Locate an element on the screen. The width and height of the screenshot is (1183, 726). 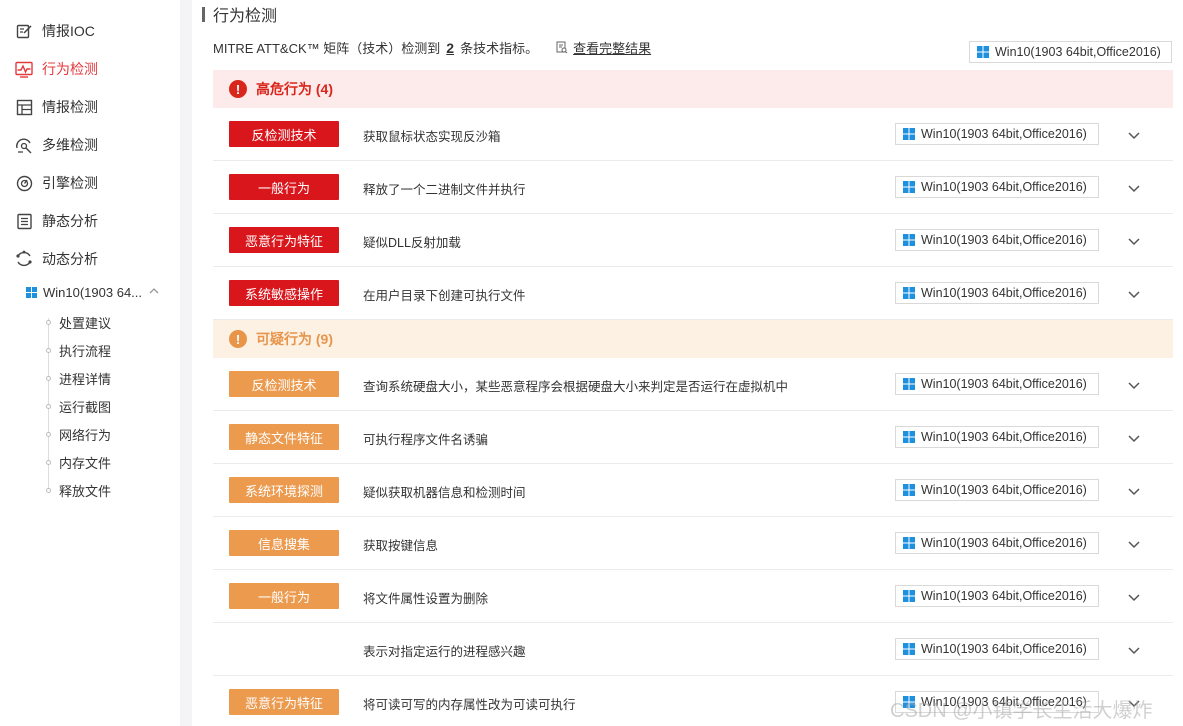
pulse-chart-icon is located at coordinates (24, 69).